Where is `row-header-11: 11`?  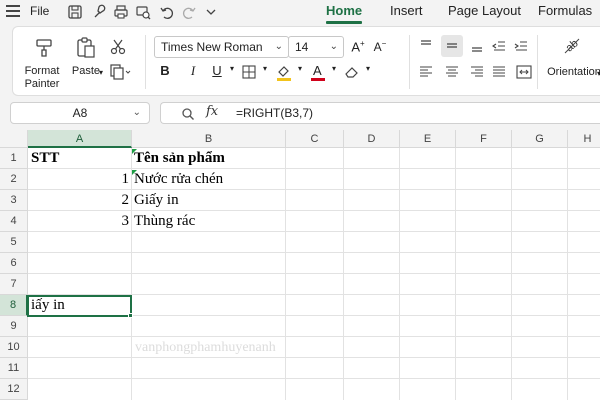
row-header-11: 11 is located at coordinates (14, 368).